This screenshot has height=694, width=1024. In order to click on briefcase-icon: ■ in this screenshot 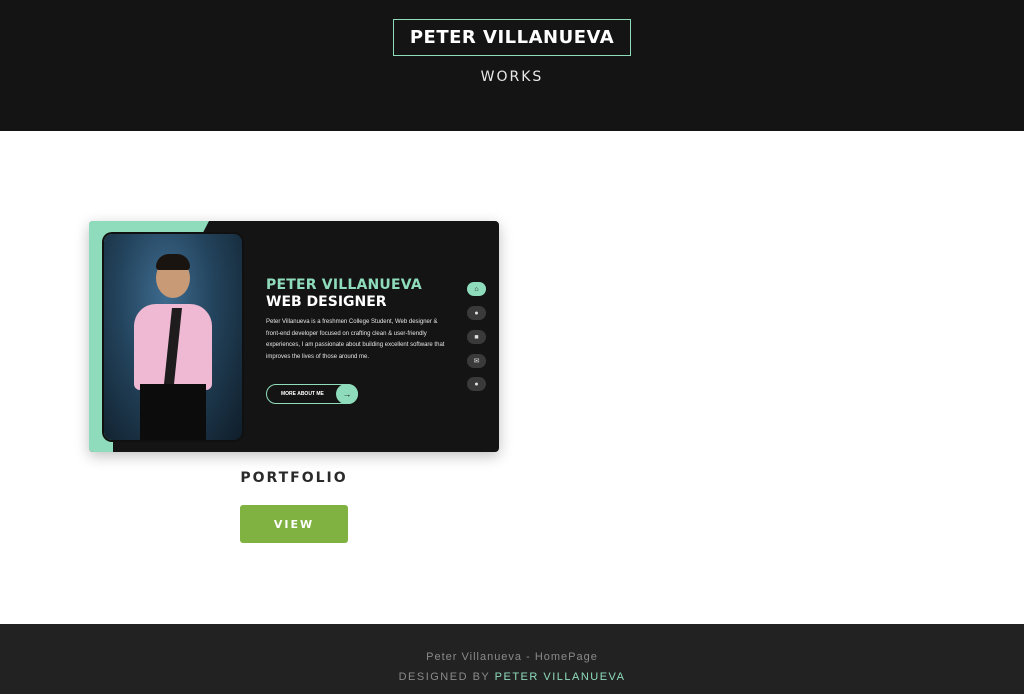, I will do `click(476, 337)`.